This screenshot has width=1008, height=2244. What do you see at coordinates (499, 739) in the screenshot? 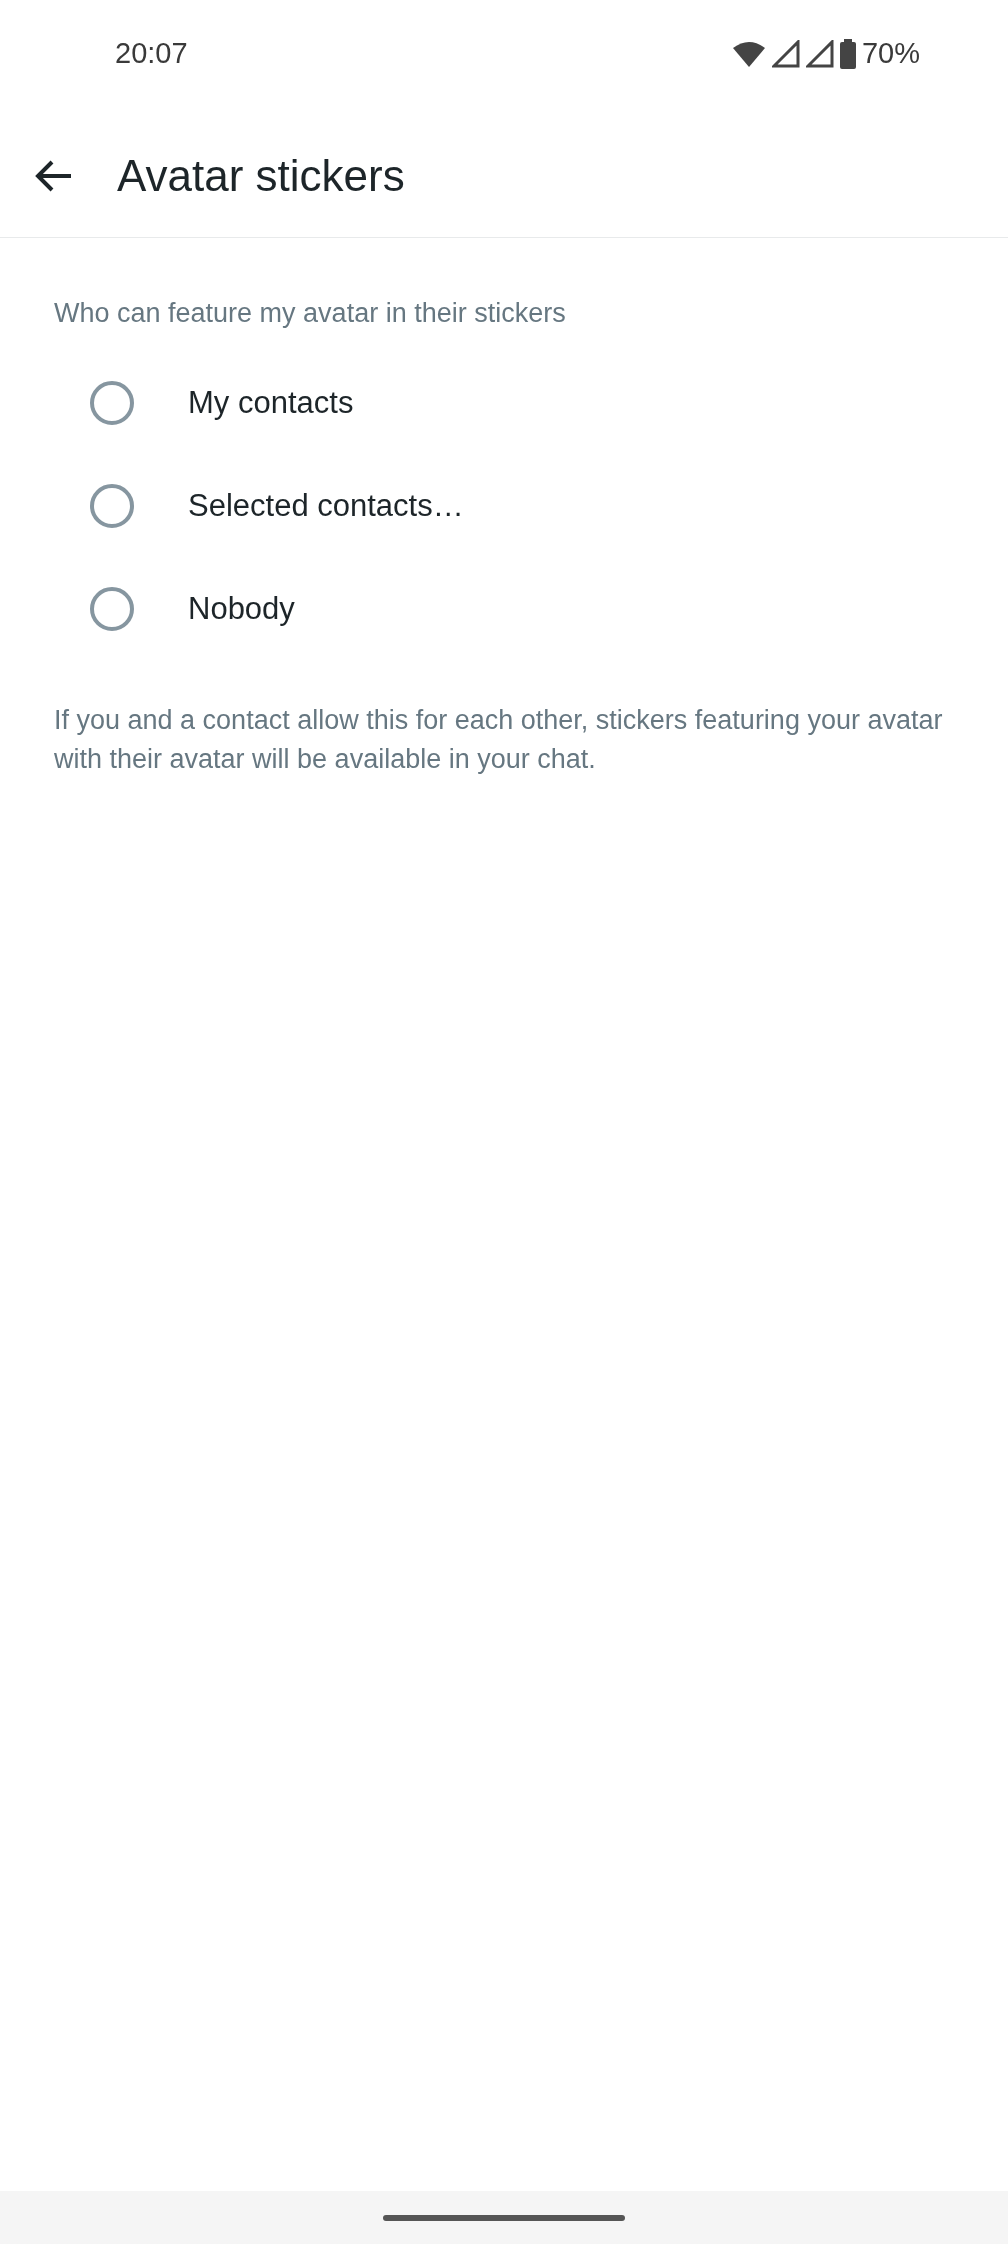
I see `info-text: If you and a contact allow this for each other, stickers featuring your avatar with their avatar will be available in your chat.` at bounding box center [499, 739].